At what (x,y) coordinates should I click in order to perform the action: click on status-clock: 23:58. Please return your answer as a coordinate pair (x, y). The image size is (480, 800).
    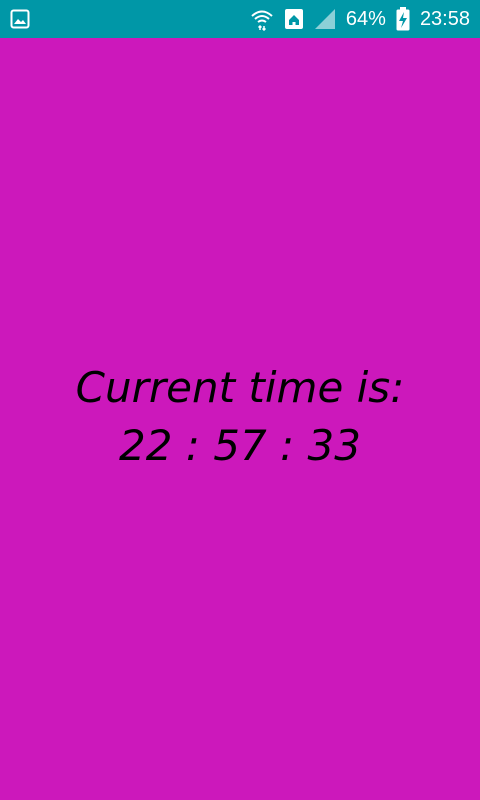
    Looking at the image, I should click on (444, 19).